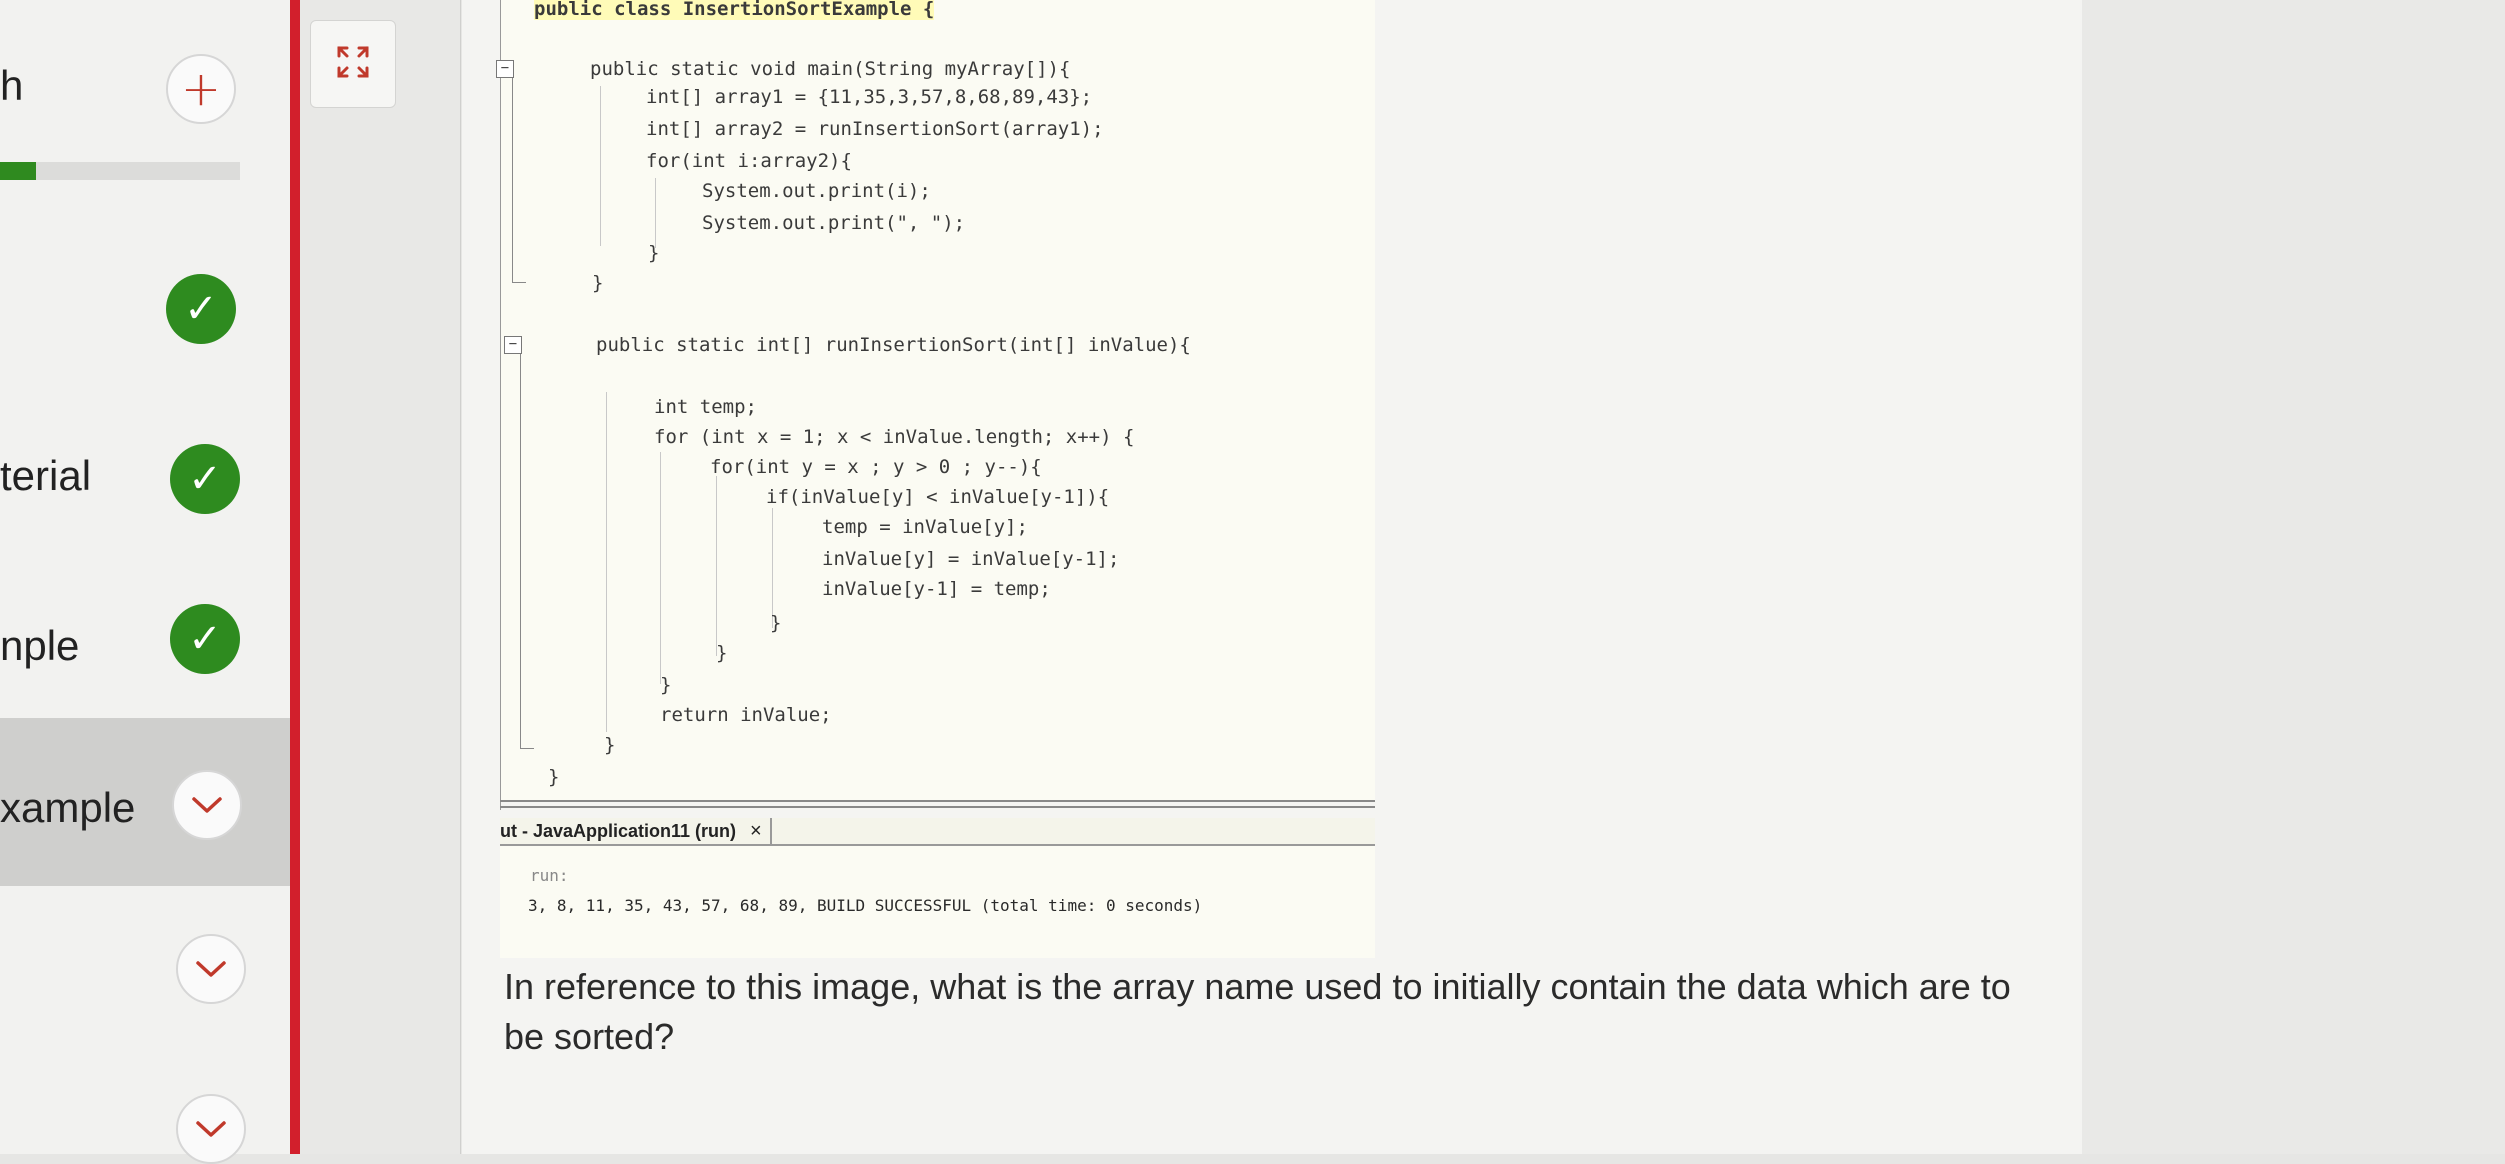 This screenshot has width=2505, height=1164. What do you see at coordinates (549, 875) in the screenshot?
I see `run-label: run:` at bounding box center [549, 875].